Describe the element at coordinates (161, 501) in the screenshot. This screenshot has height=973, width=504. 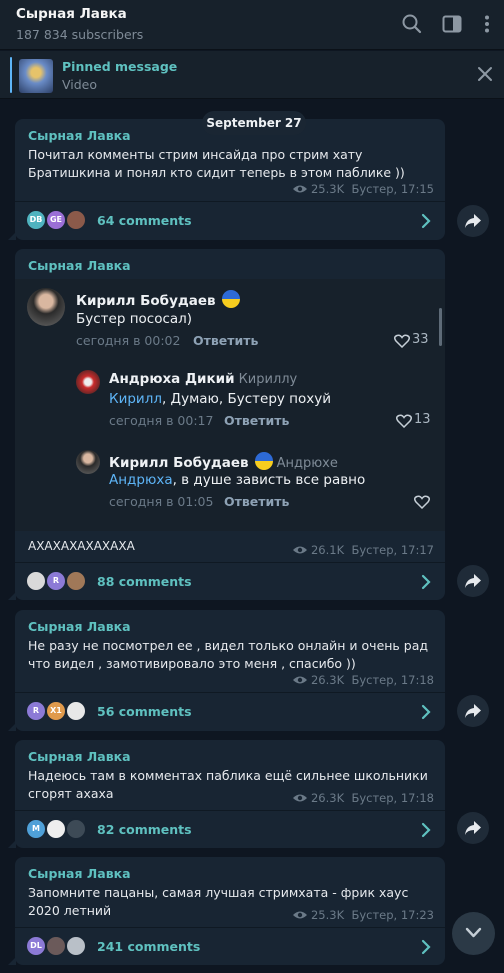
I see `comment-time: сегодня в 01:05` at that location.